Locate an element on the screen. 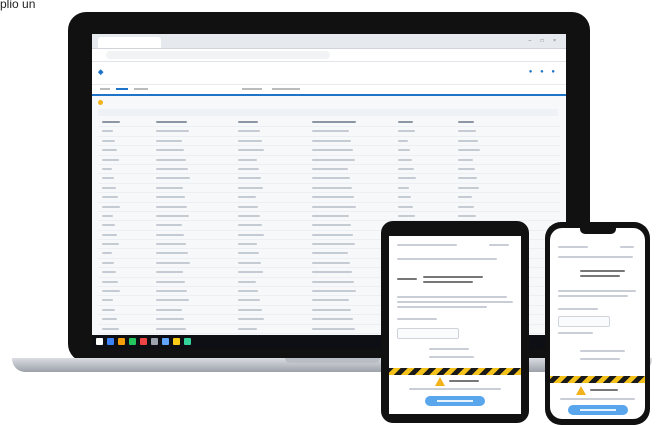 The image size is (669, 425). phone-warning-text is located at coordinates (604, 390).